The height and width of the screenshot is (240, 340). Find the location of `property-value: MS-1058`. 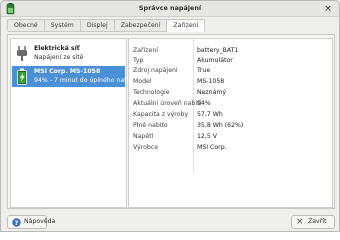

property-value: MS-1058 is located at coordinates (211, 81).